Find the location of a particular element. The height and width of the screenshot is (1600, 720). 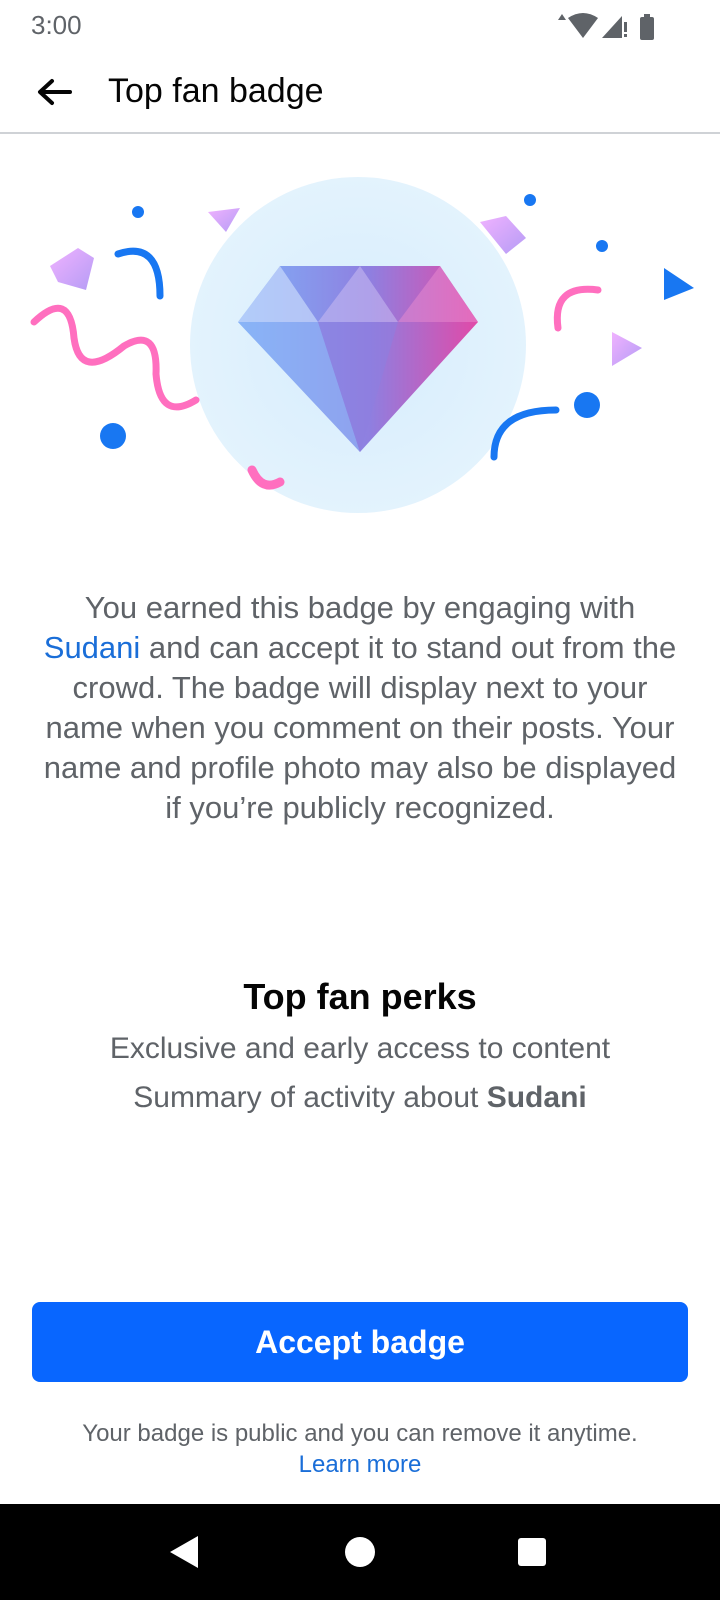

status-time: 3:00 is located at coordinates (56, 25).